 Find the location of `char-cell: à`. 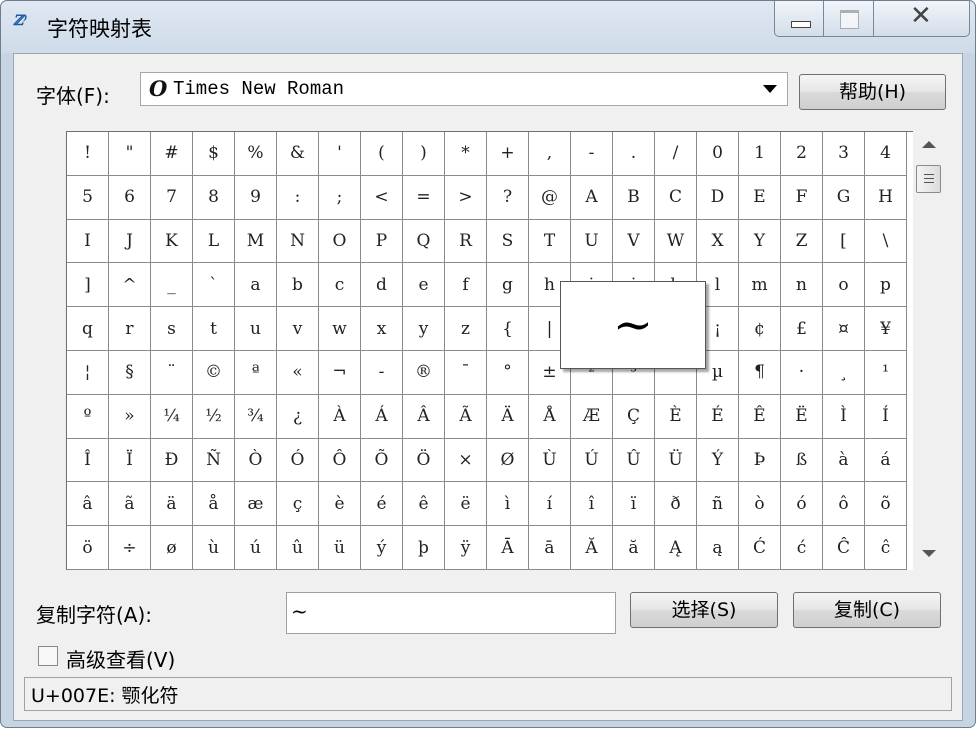

char-cell: à is located at coordinates (844, 460).